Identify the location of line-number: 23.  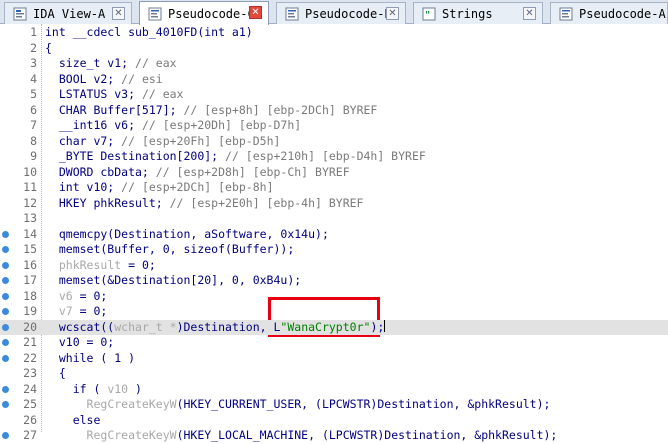
(30, 373).